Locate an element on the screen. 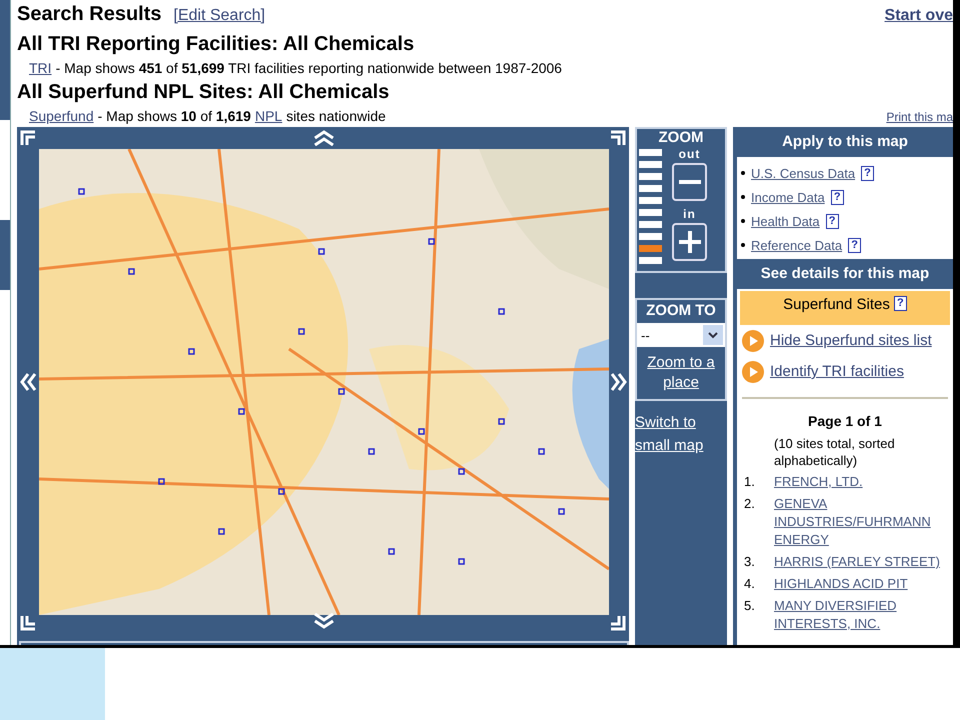 This screenshot has height=720, width=960. site-link: GENEVA INDUSTRIES/FUHRMANN ENERGY is located at coordinates (859, 522).